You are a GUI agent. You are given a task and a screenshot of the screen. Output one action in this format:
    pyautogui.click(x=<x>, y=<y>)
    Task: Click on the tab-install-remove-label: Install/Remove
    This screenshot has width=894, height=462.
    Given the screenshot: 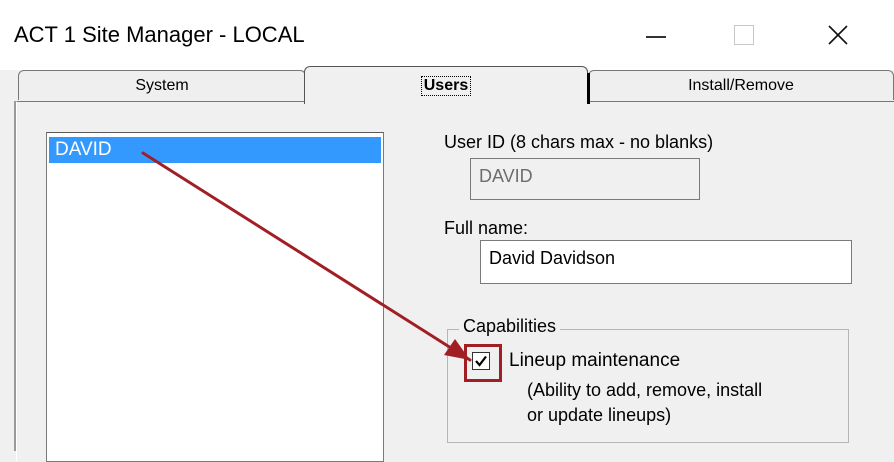 What is the action you would take?
    pyautogui.click(x=741, y=85)
    